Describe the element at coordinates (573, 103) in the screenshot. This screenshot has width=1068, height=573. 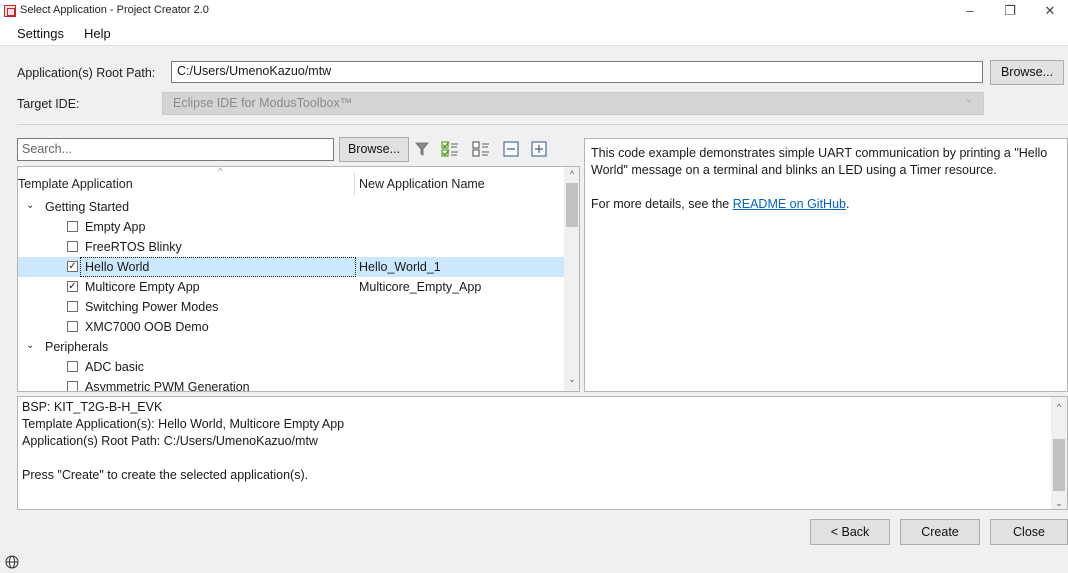
I see `target-ide-select: Eclipse IDE for ModusToolbox™ ⌄` at that location.